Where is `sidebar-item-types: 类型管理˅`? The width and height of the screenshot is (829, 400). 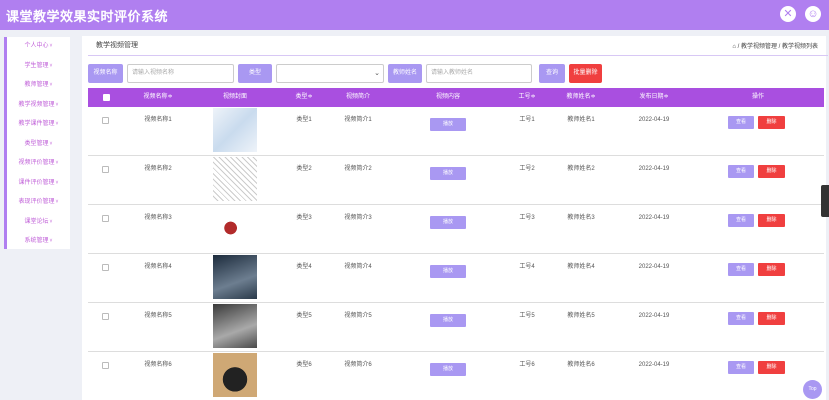 sidebar-item-types: 类型管理˅ is located at coordinates (38, 145).